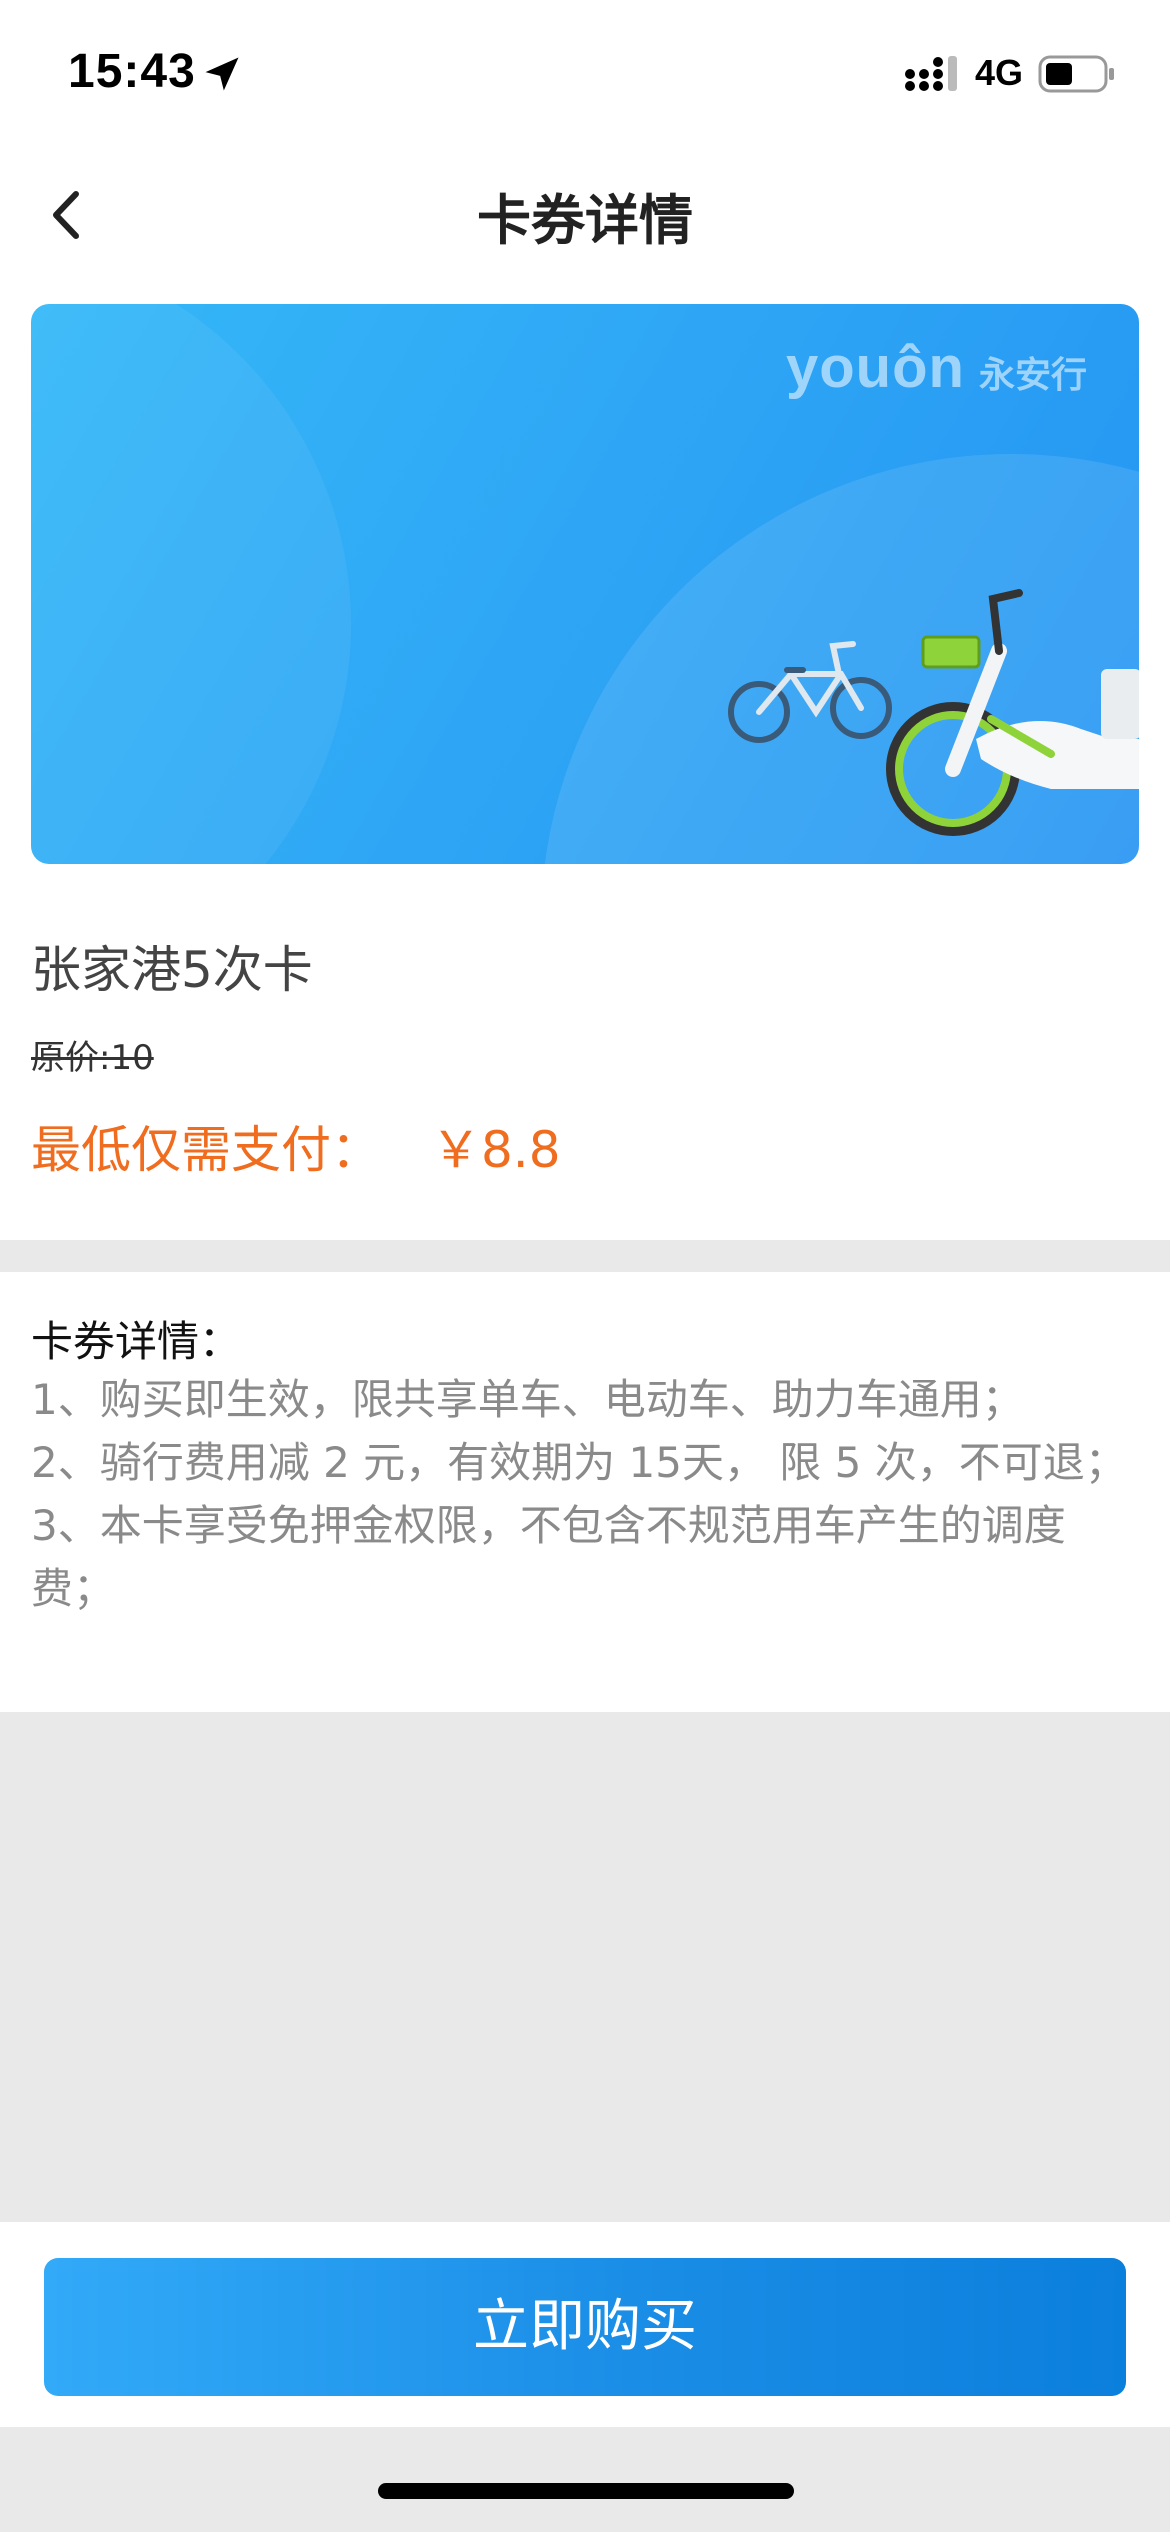  I want to click on logo-text-cn: 永安行, so click(1032, 375).